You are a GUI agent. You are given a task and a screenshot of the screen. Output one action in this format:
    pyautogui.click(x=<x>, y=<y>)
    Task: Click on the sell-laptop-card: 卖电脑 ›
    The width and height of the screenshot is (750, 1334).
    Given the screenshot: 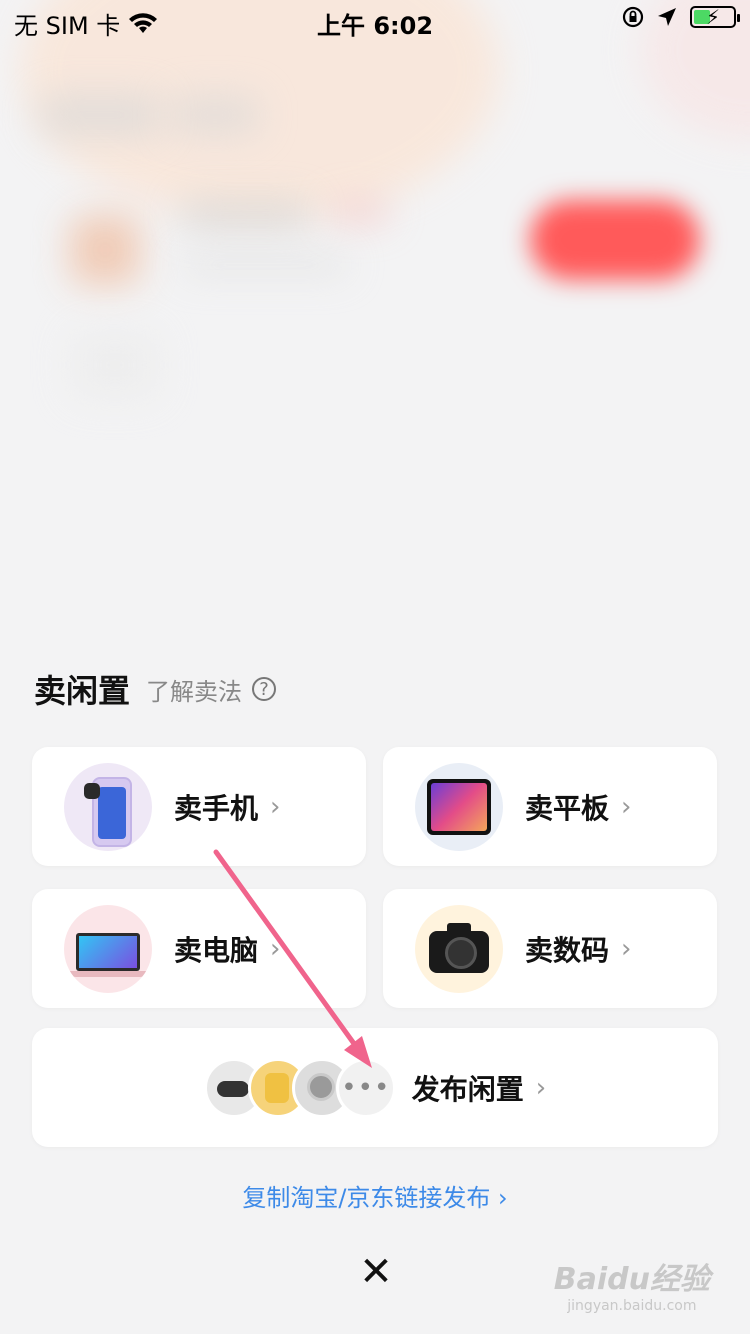 What is the action you would take?
    pyautogui.click(x=199, y=948)
    